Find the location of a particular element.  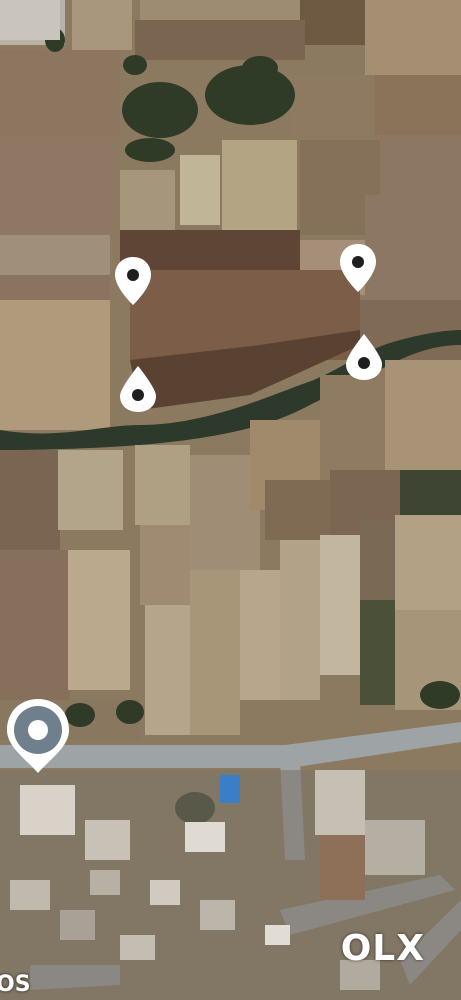

olx-watermark: OLX is located at coordinates (382, 948).